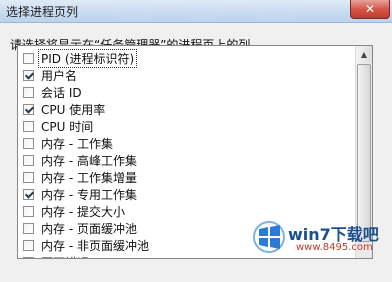  I want to click on column-option-row: PID (进程标识符), so click(187, 58).